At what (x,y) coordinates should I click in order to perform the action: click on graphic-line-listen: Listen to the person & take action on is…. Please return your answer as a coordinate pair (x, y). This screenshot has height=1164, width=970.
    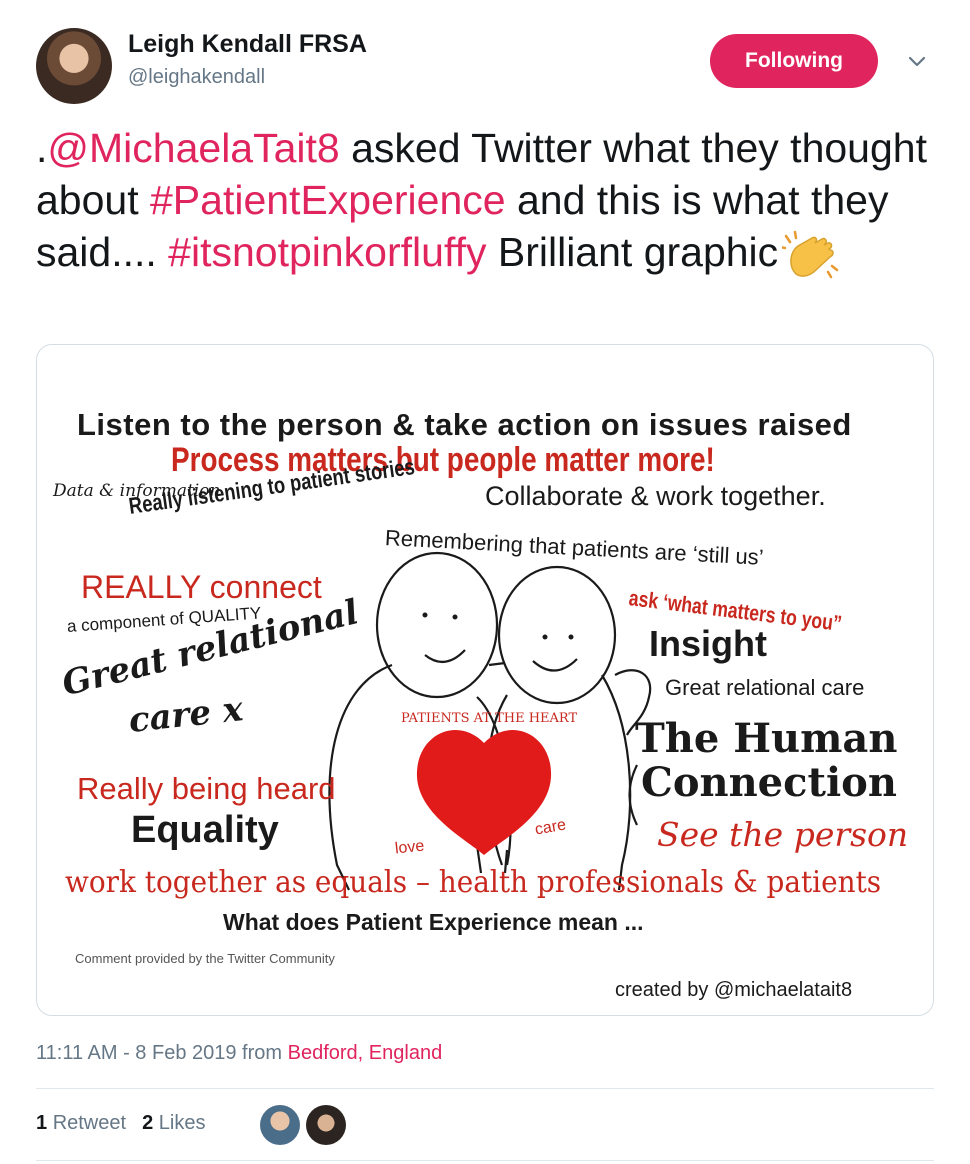
    Looking at the image, I should click on (464, 424).